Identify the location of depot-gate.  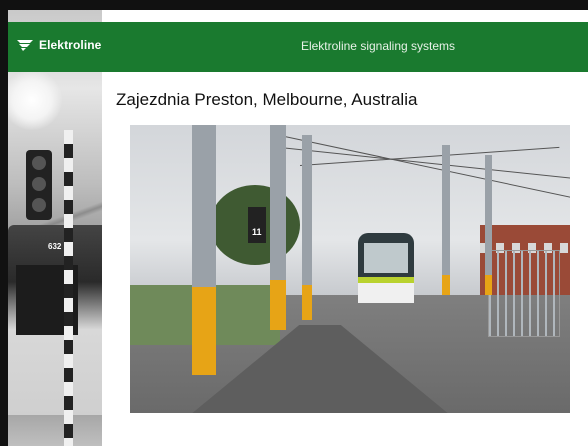
(524, 293).